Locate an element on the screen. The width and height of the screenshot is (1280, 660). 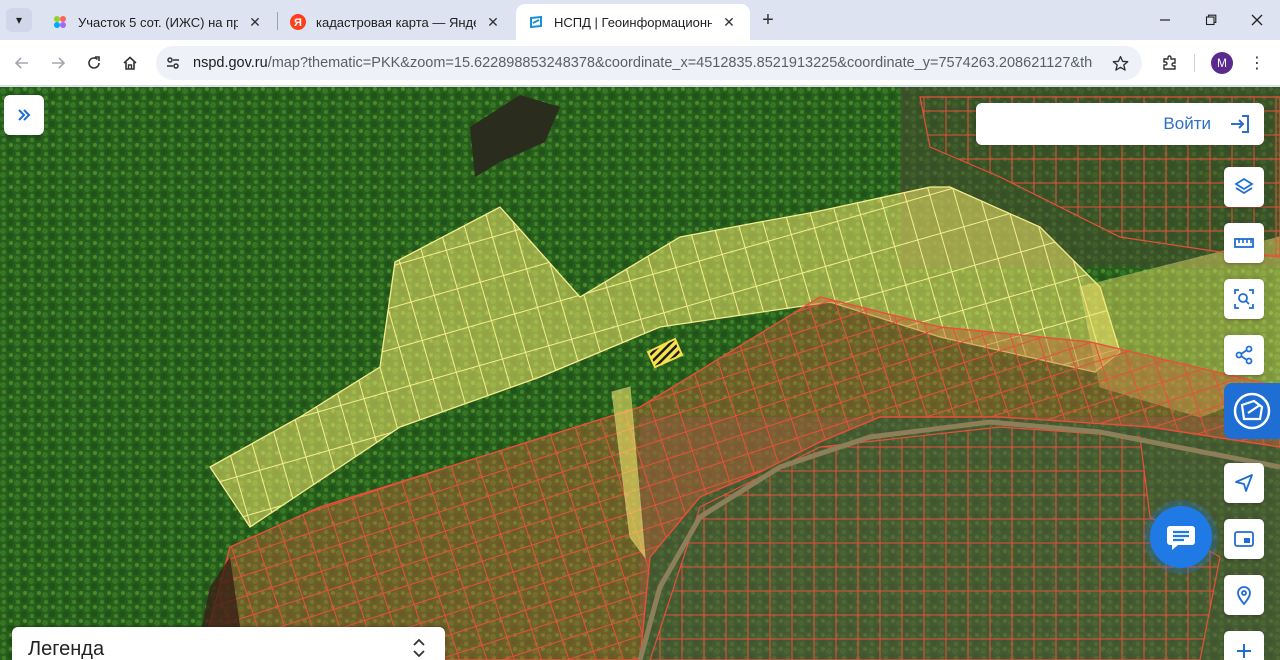
tab-title: Участок 5 сот. (ИЖС) на прода is located at coordinates (158, 22).